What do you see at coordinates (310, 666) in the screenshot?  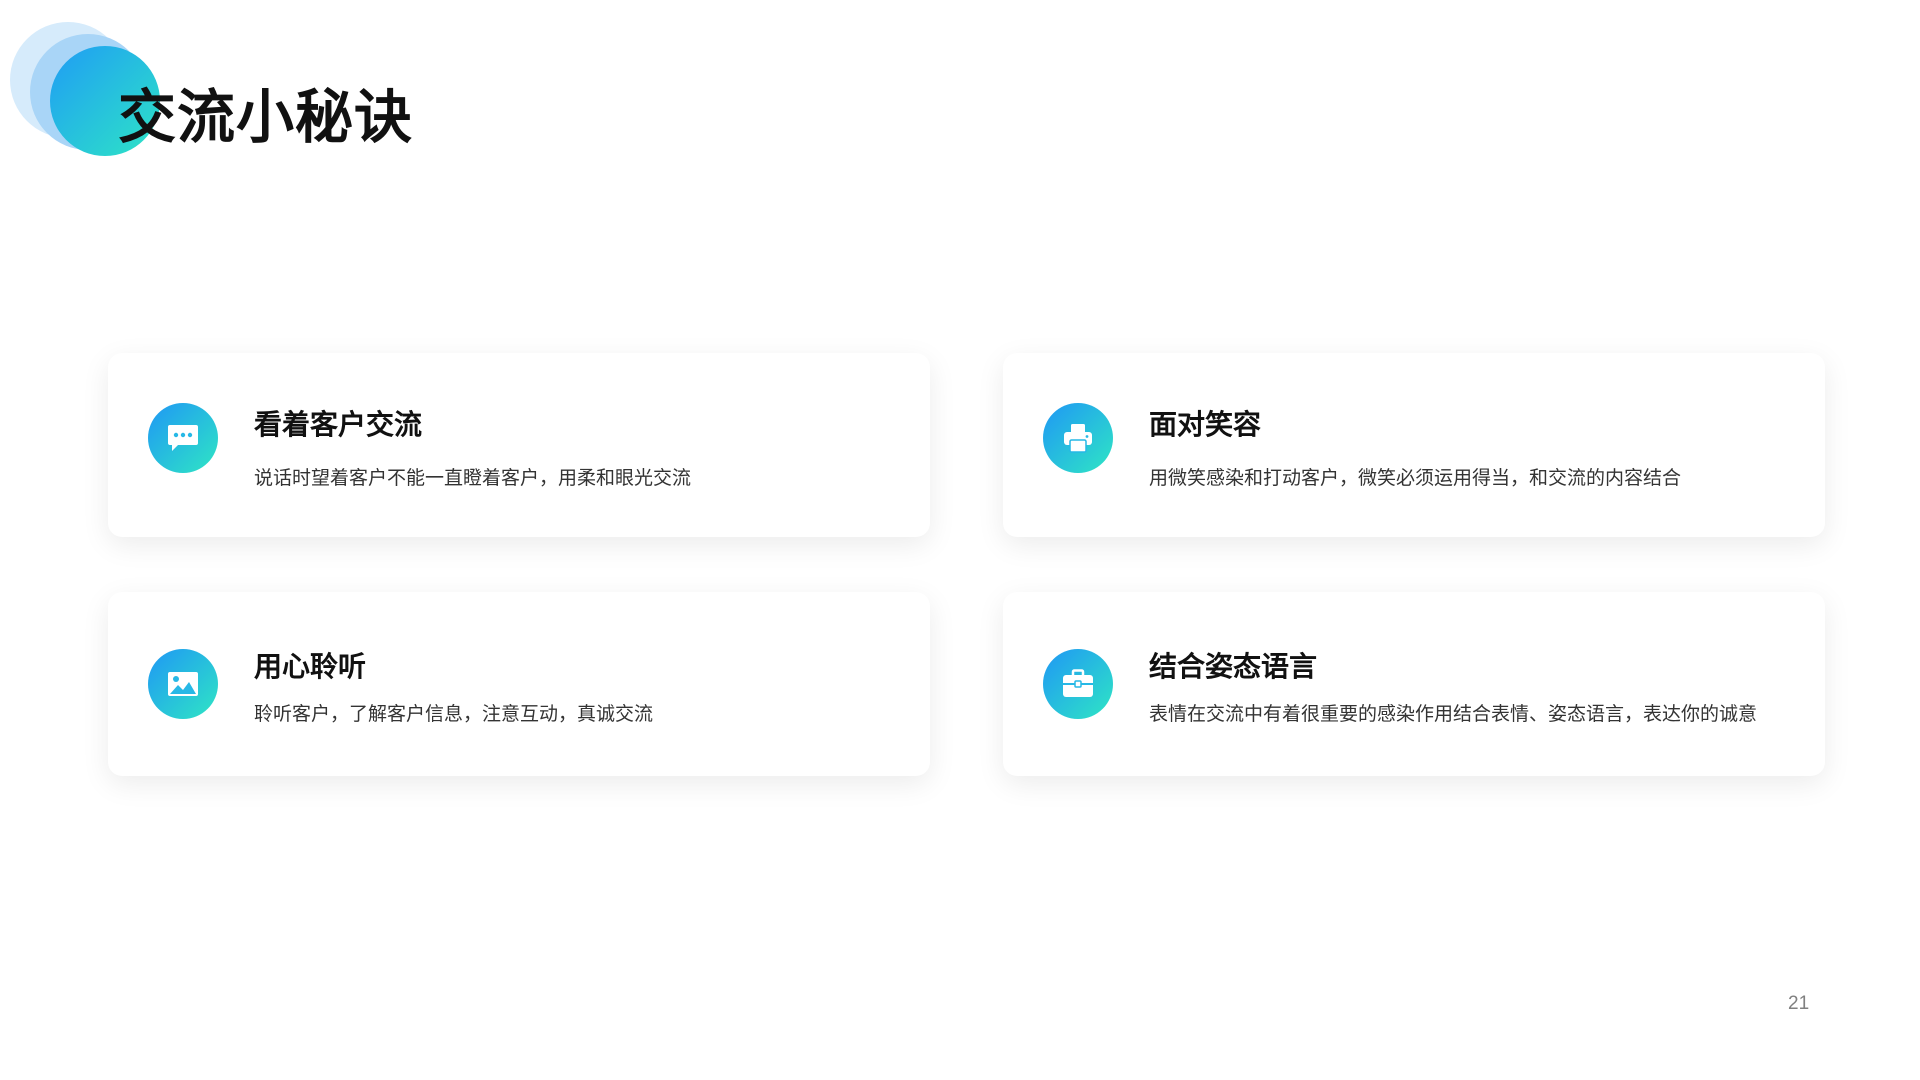 I see `card-title: 用心聆听` at bounding box center [310, 666].